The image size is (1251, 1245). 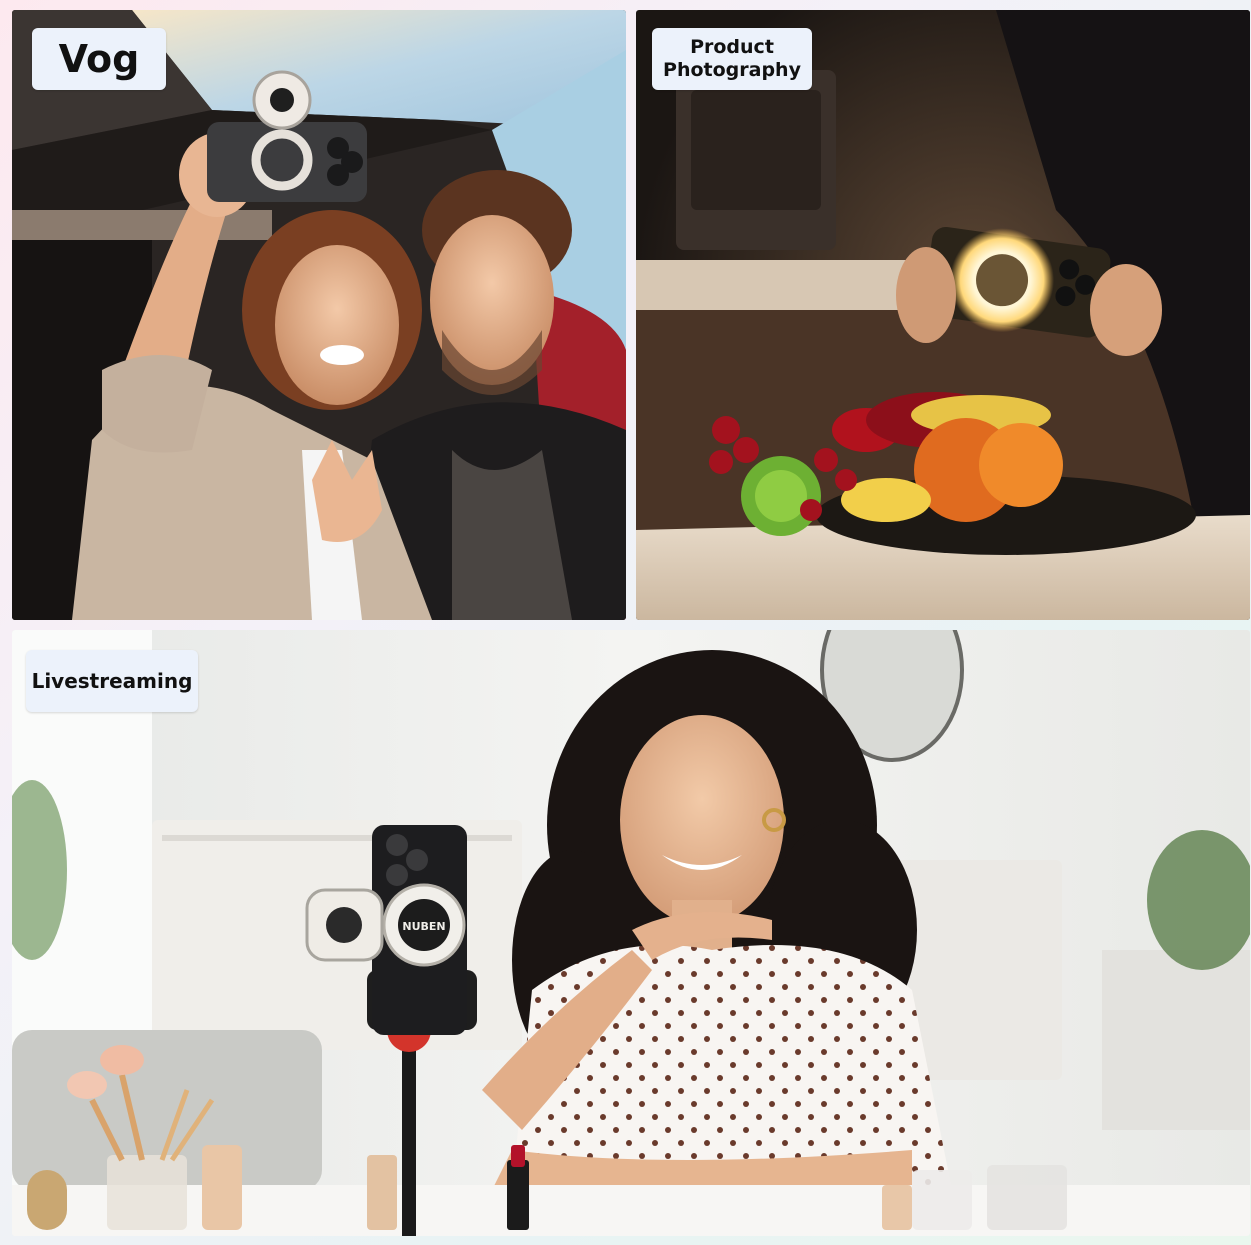 I want to click on vlog-label: Vog, so click(x=99, y=59).